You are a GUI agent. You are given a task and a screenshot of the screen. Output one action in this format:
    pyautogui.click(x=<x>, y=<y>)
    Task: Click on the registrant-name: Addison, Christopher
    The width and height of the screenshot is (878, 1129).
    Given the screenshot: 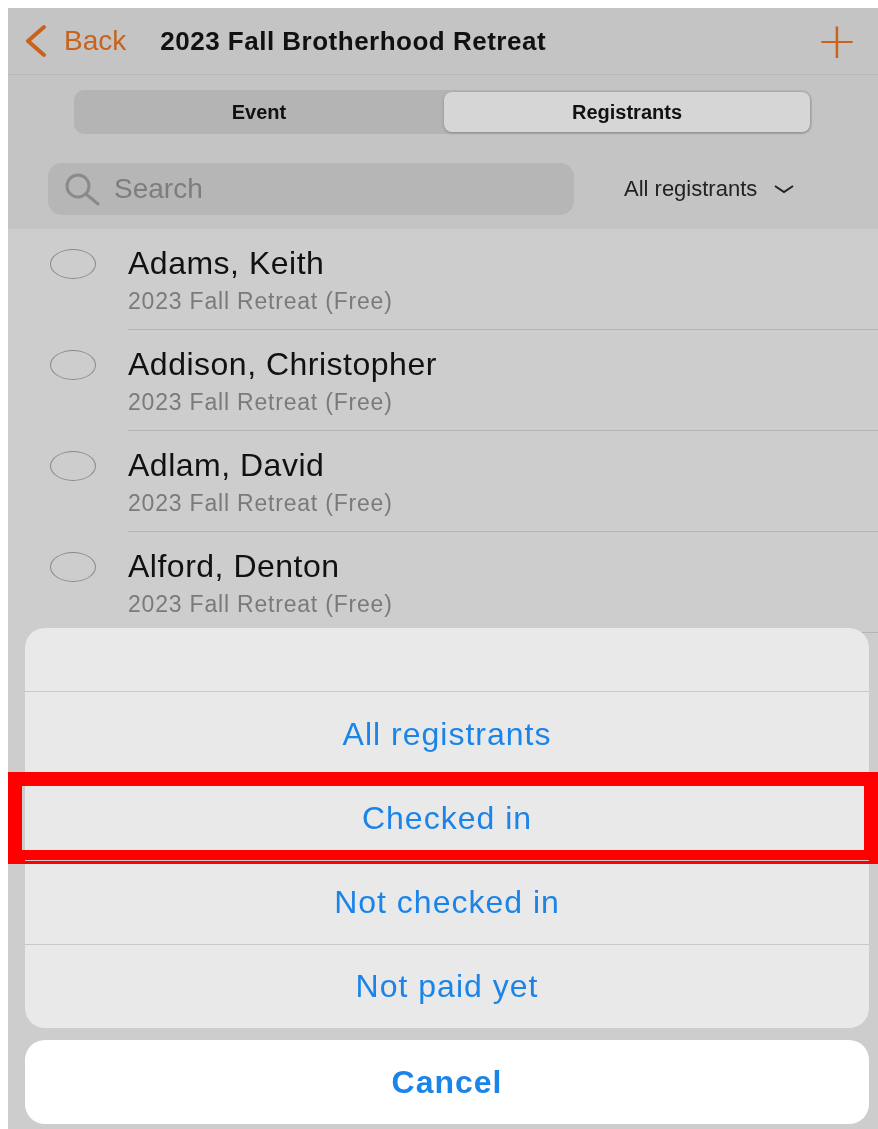 What is the action you would take?
    pyautogui.click(x=283, y=364)
    